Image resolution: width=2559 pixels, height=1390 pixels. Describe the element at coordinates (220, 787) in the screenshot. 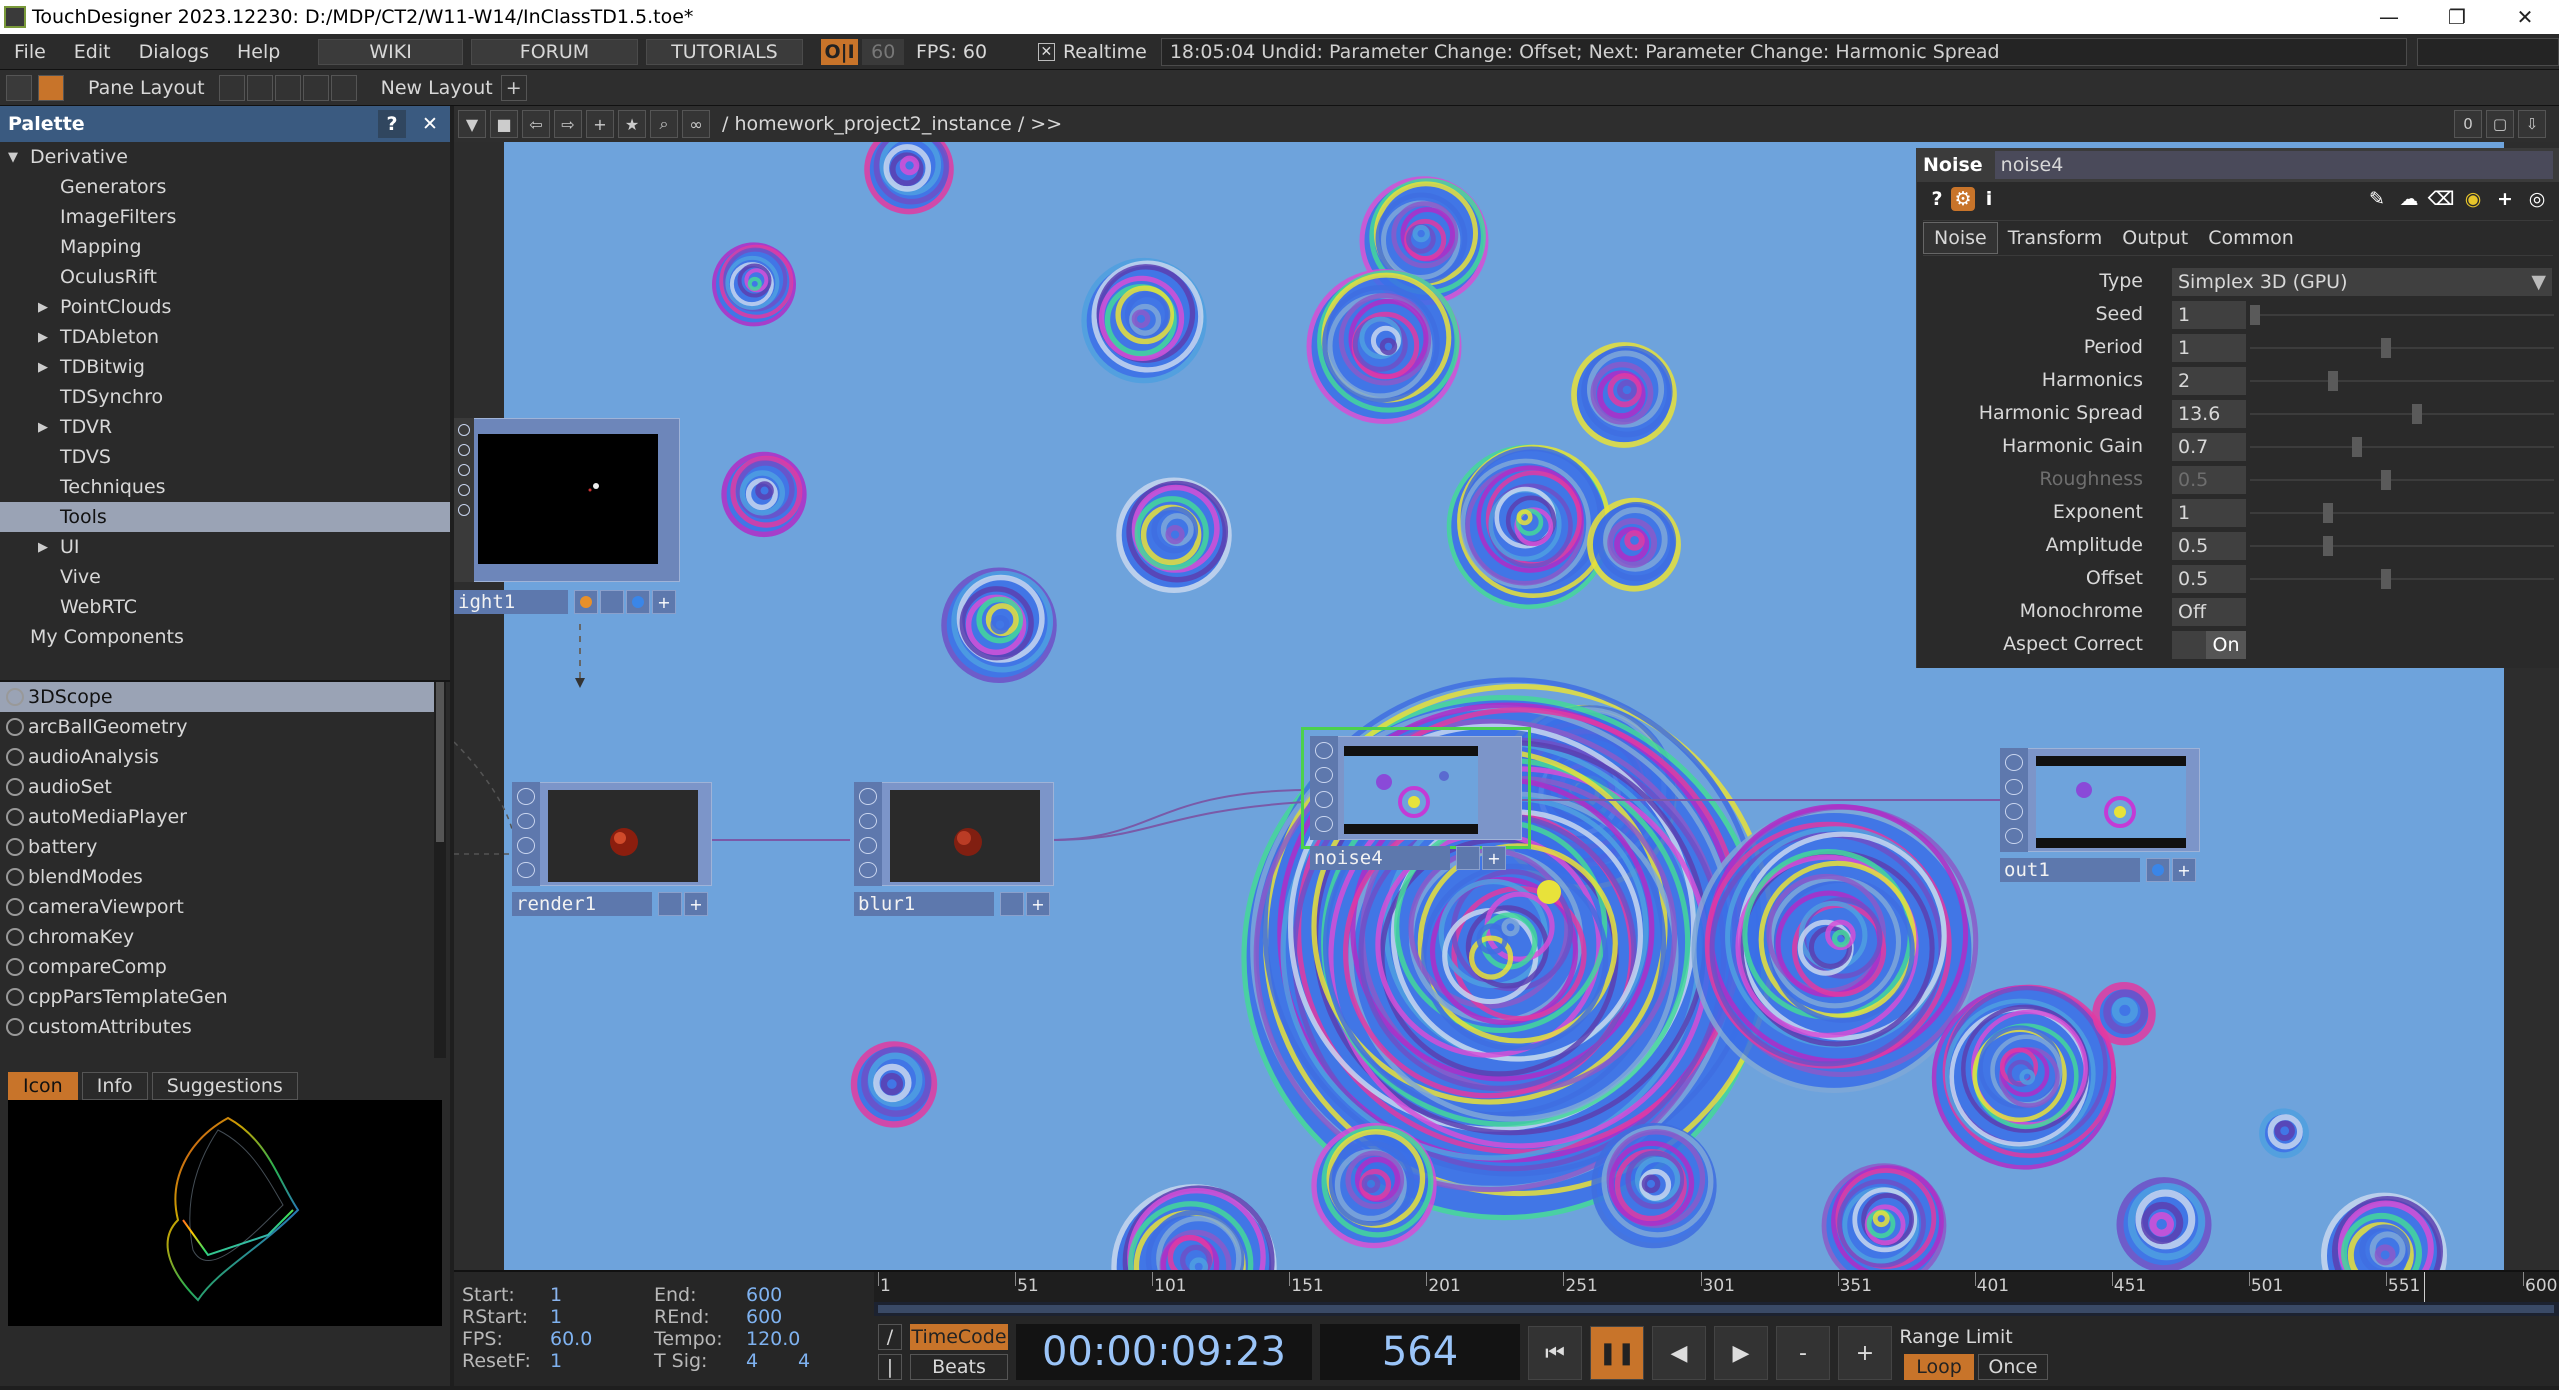

I see `component-list-item: audioSet` at that location.